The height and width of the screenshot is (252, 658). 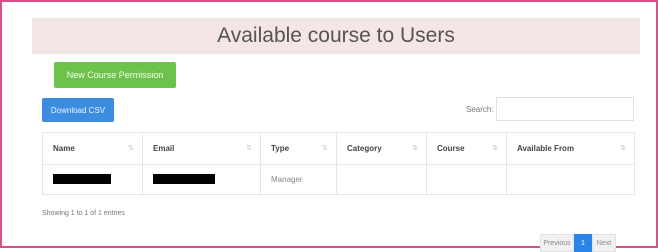 What do you see at coordinates (336, 36) in the screenshot?
I see `page-title: Available course to Users` at bounding box center [336, 36].